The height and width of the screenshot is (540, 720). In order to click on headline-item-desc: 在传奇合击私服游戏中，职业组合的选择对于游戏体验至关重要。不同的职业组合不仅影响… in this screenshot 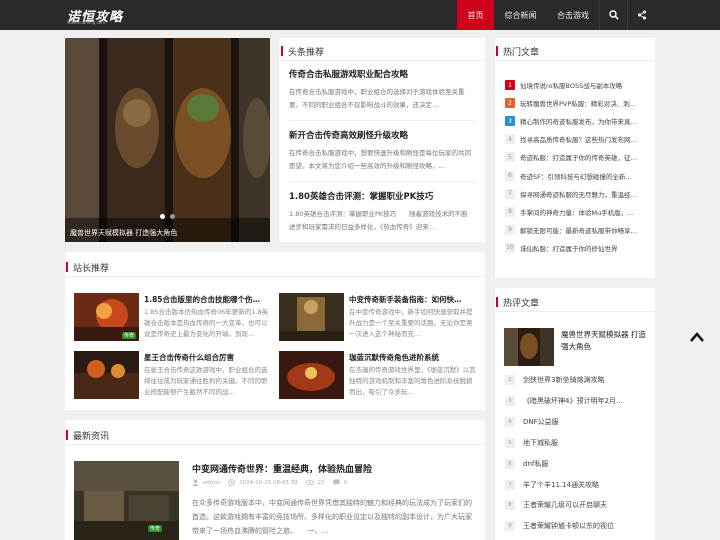, I will do `click(377, 98)`.